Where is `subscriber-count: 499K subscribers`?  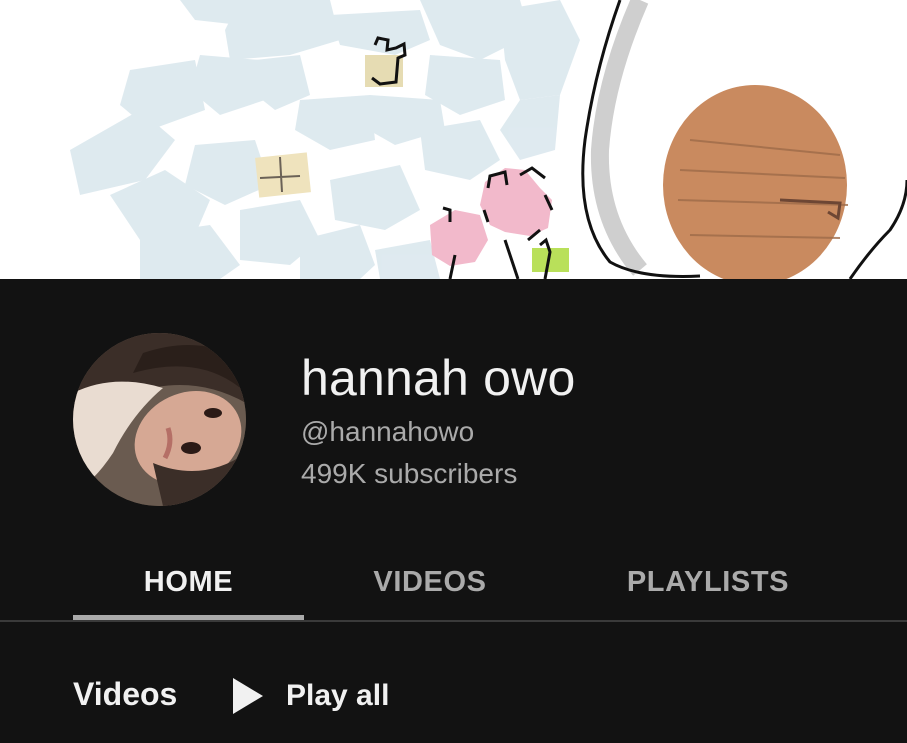
subscriber-count: 499K subscribers is located at coordinates (409, 473).